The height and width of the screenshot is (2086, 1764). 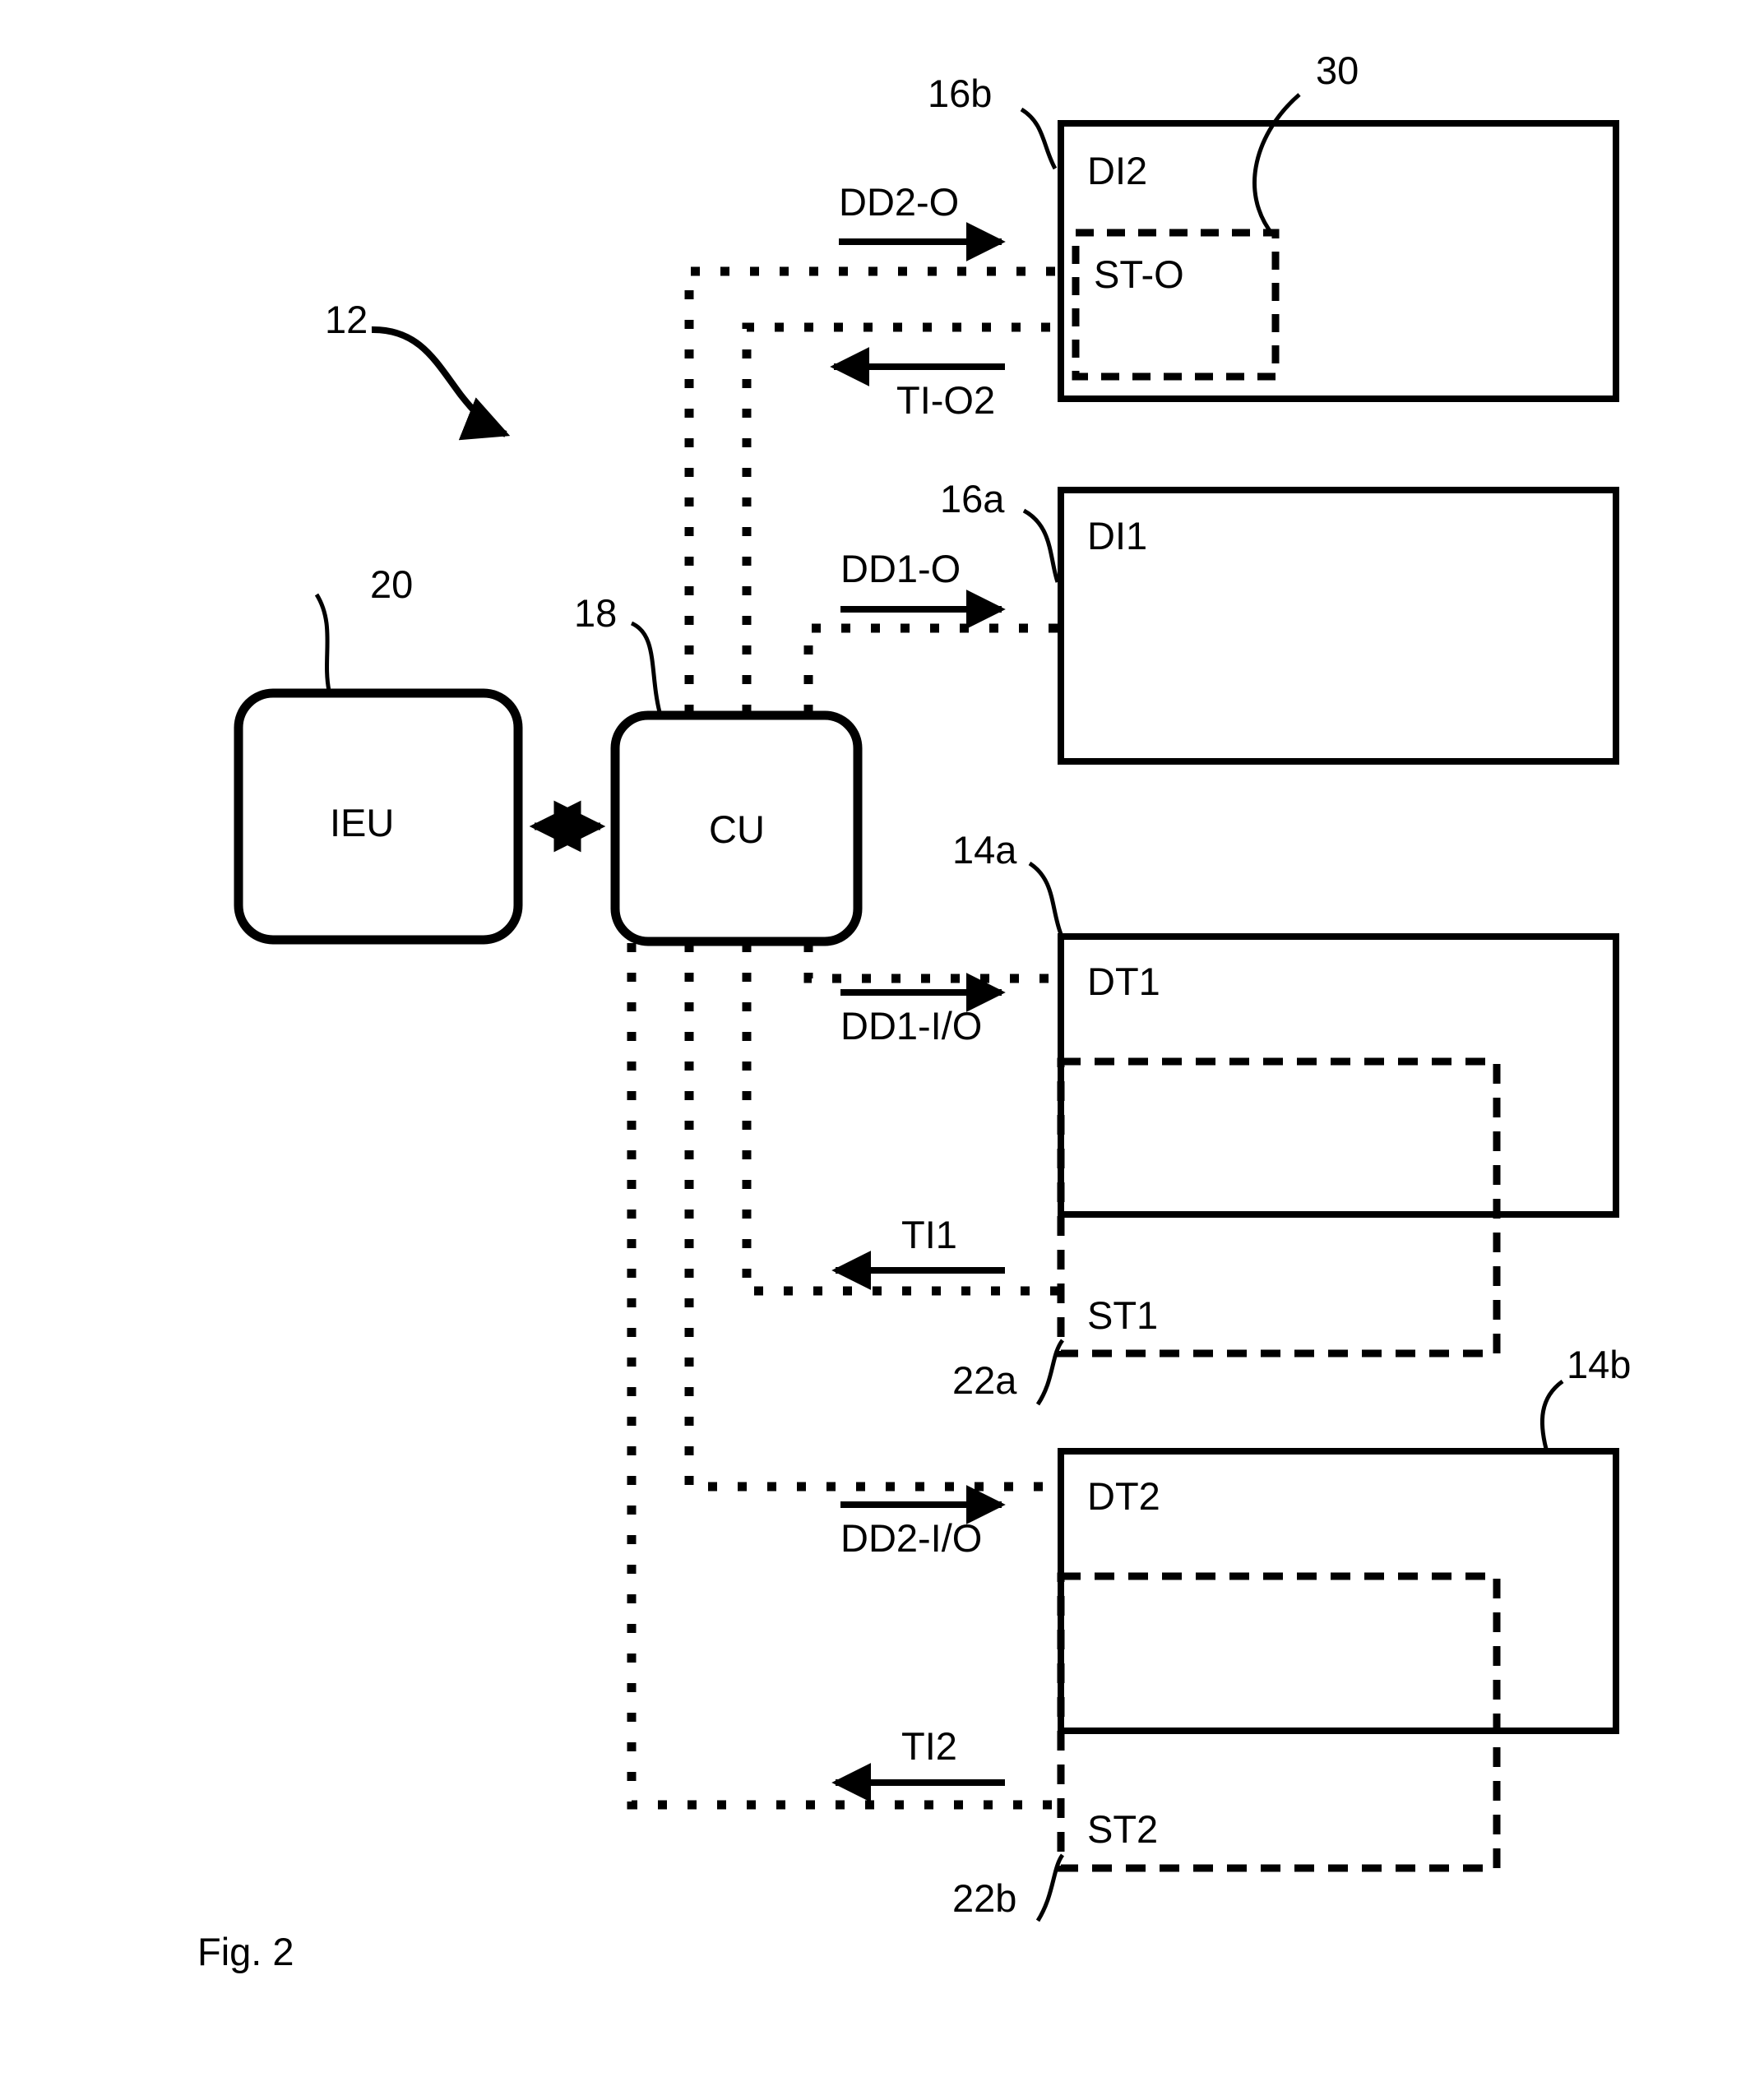 I want to click on ref-label-14b: 14b, so click(x=1599, y=1364).